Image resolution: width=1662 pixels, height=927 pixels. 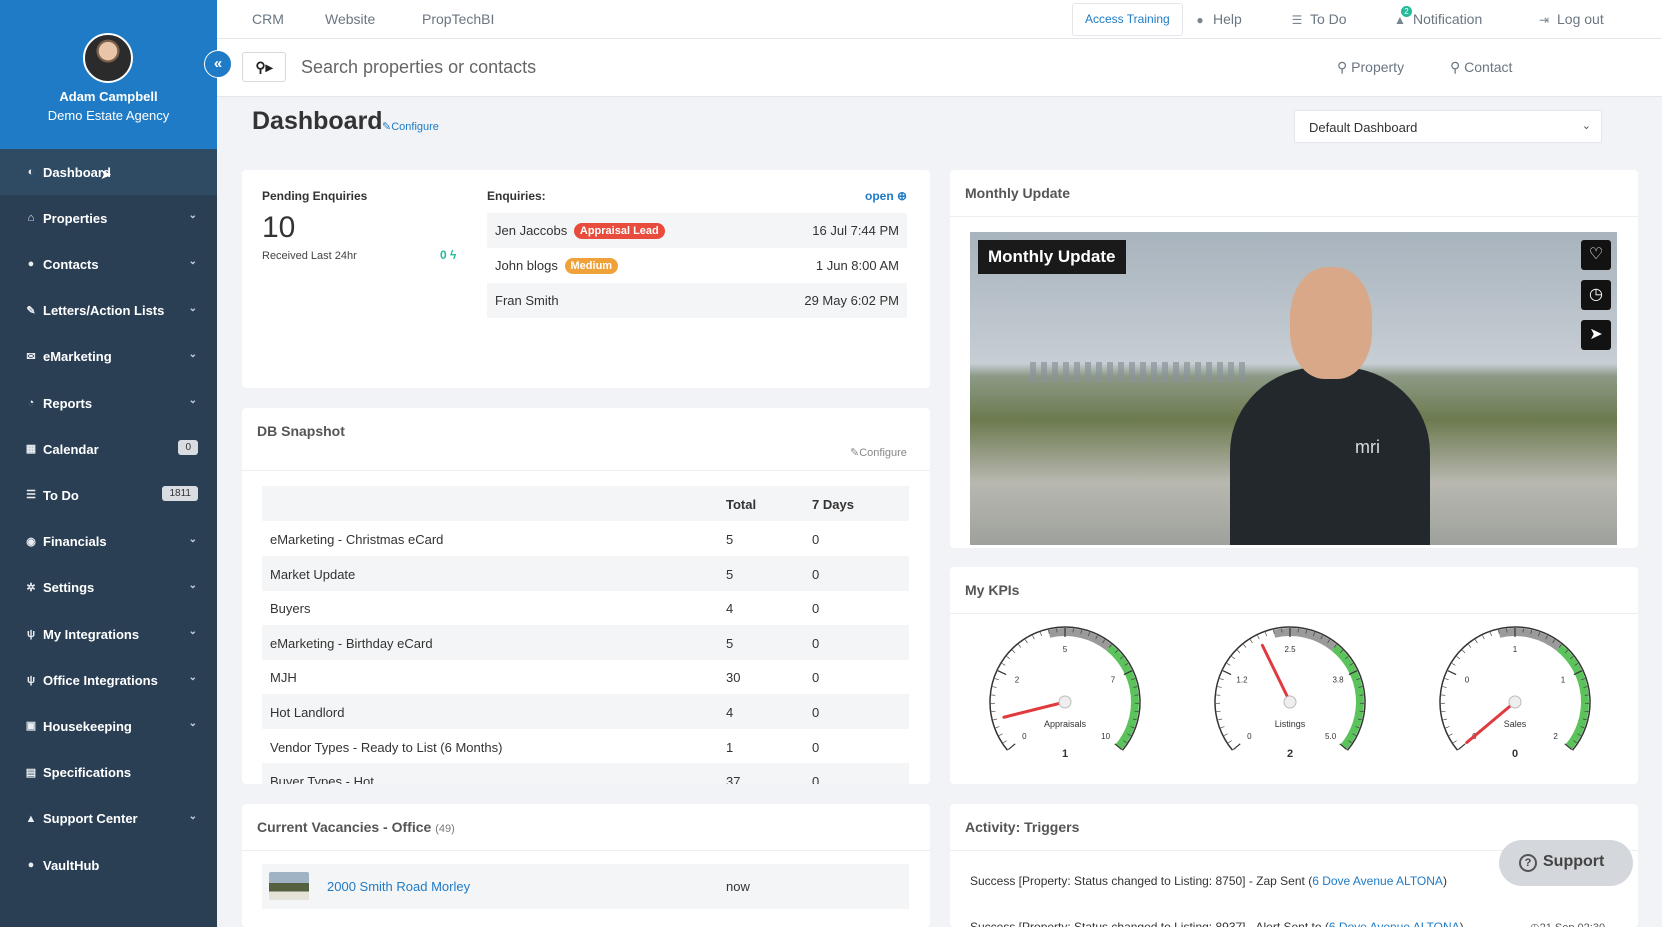 What do you see at coordinates (1328, 19) in the screenshot?
I see `todo-label: To Do` at bounding box center [1328, 19].